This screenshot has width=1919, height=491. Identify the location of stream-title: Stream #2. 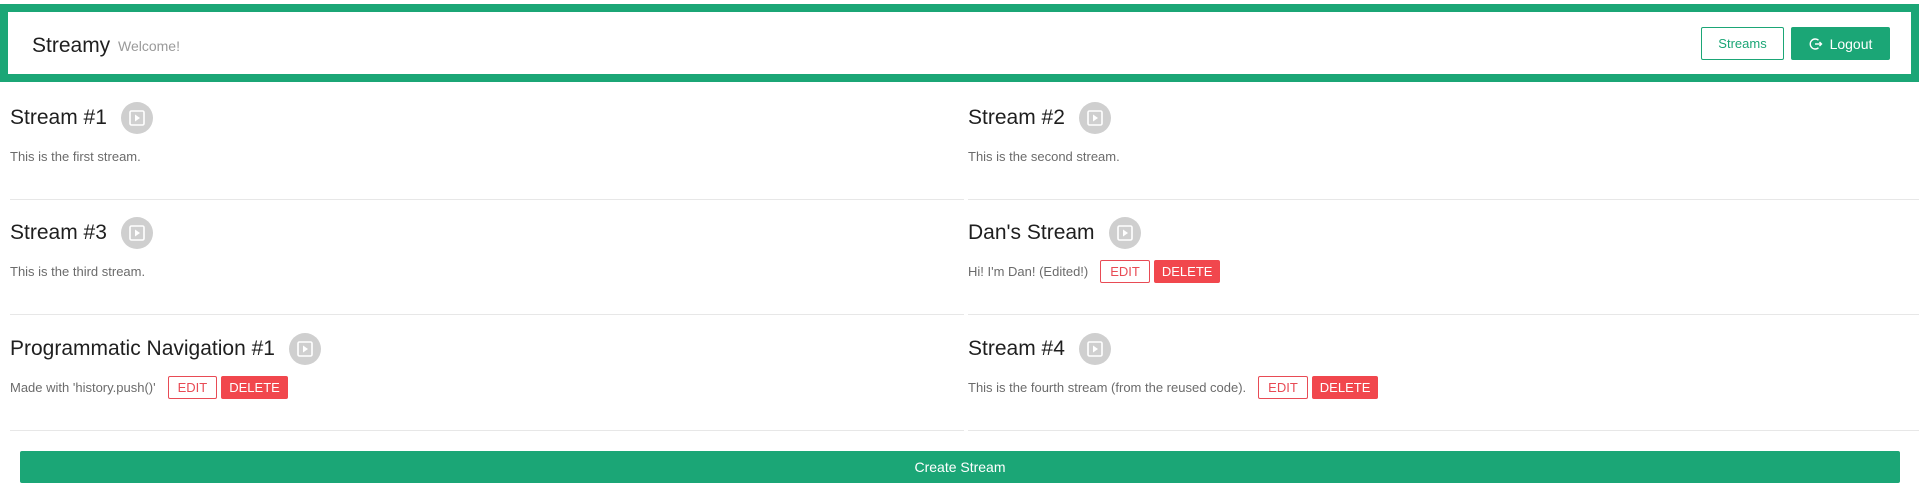
(1016, 118).